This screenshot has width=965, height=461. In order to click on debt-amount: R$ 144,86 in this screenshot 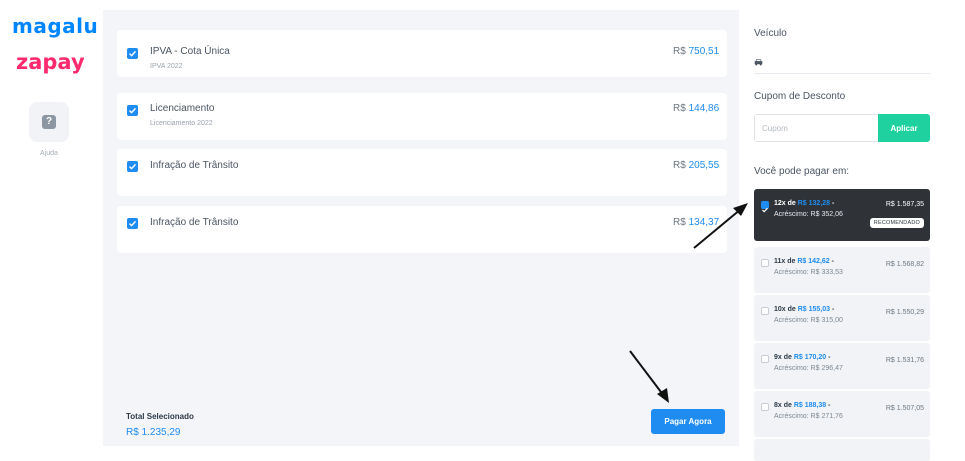, I will do `click(696, 108)`.